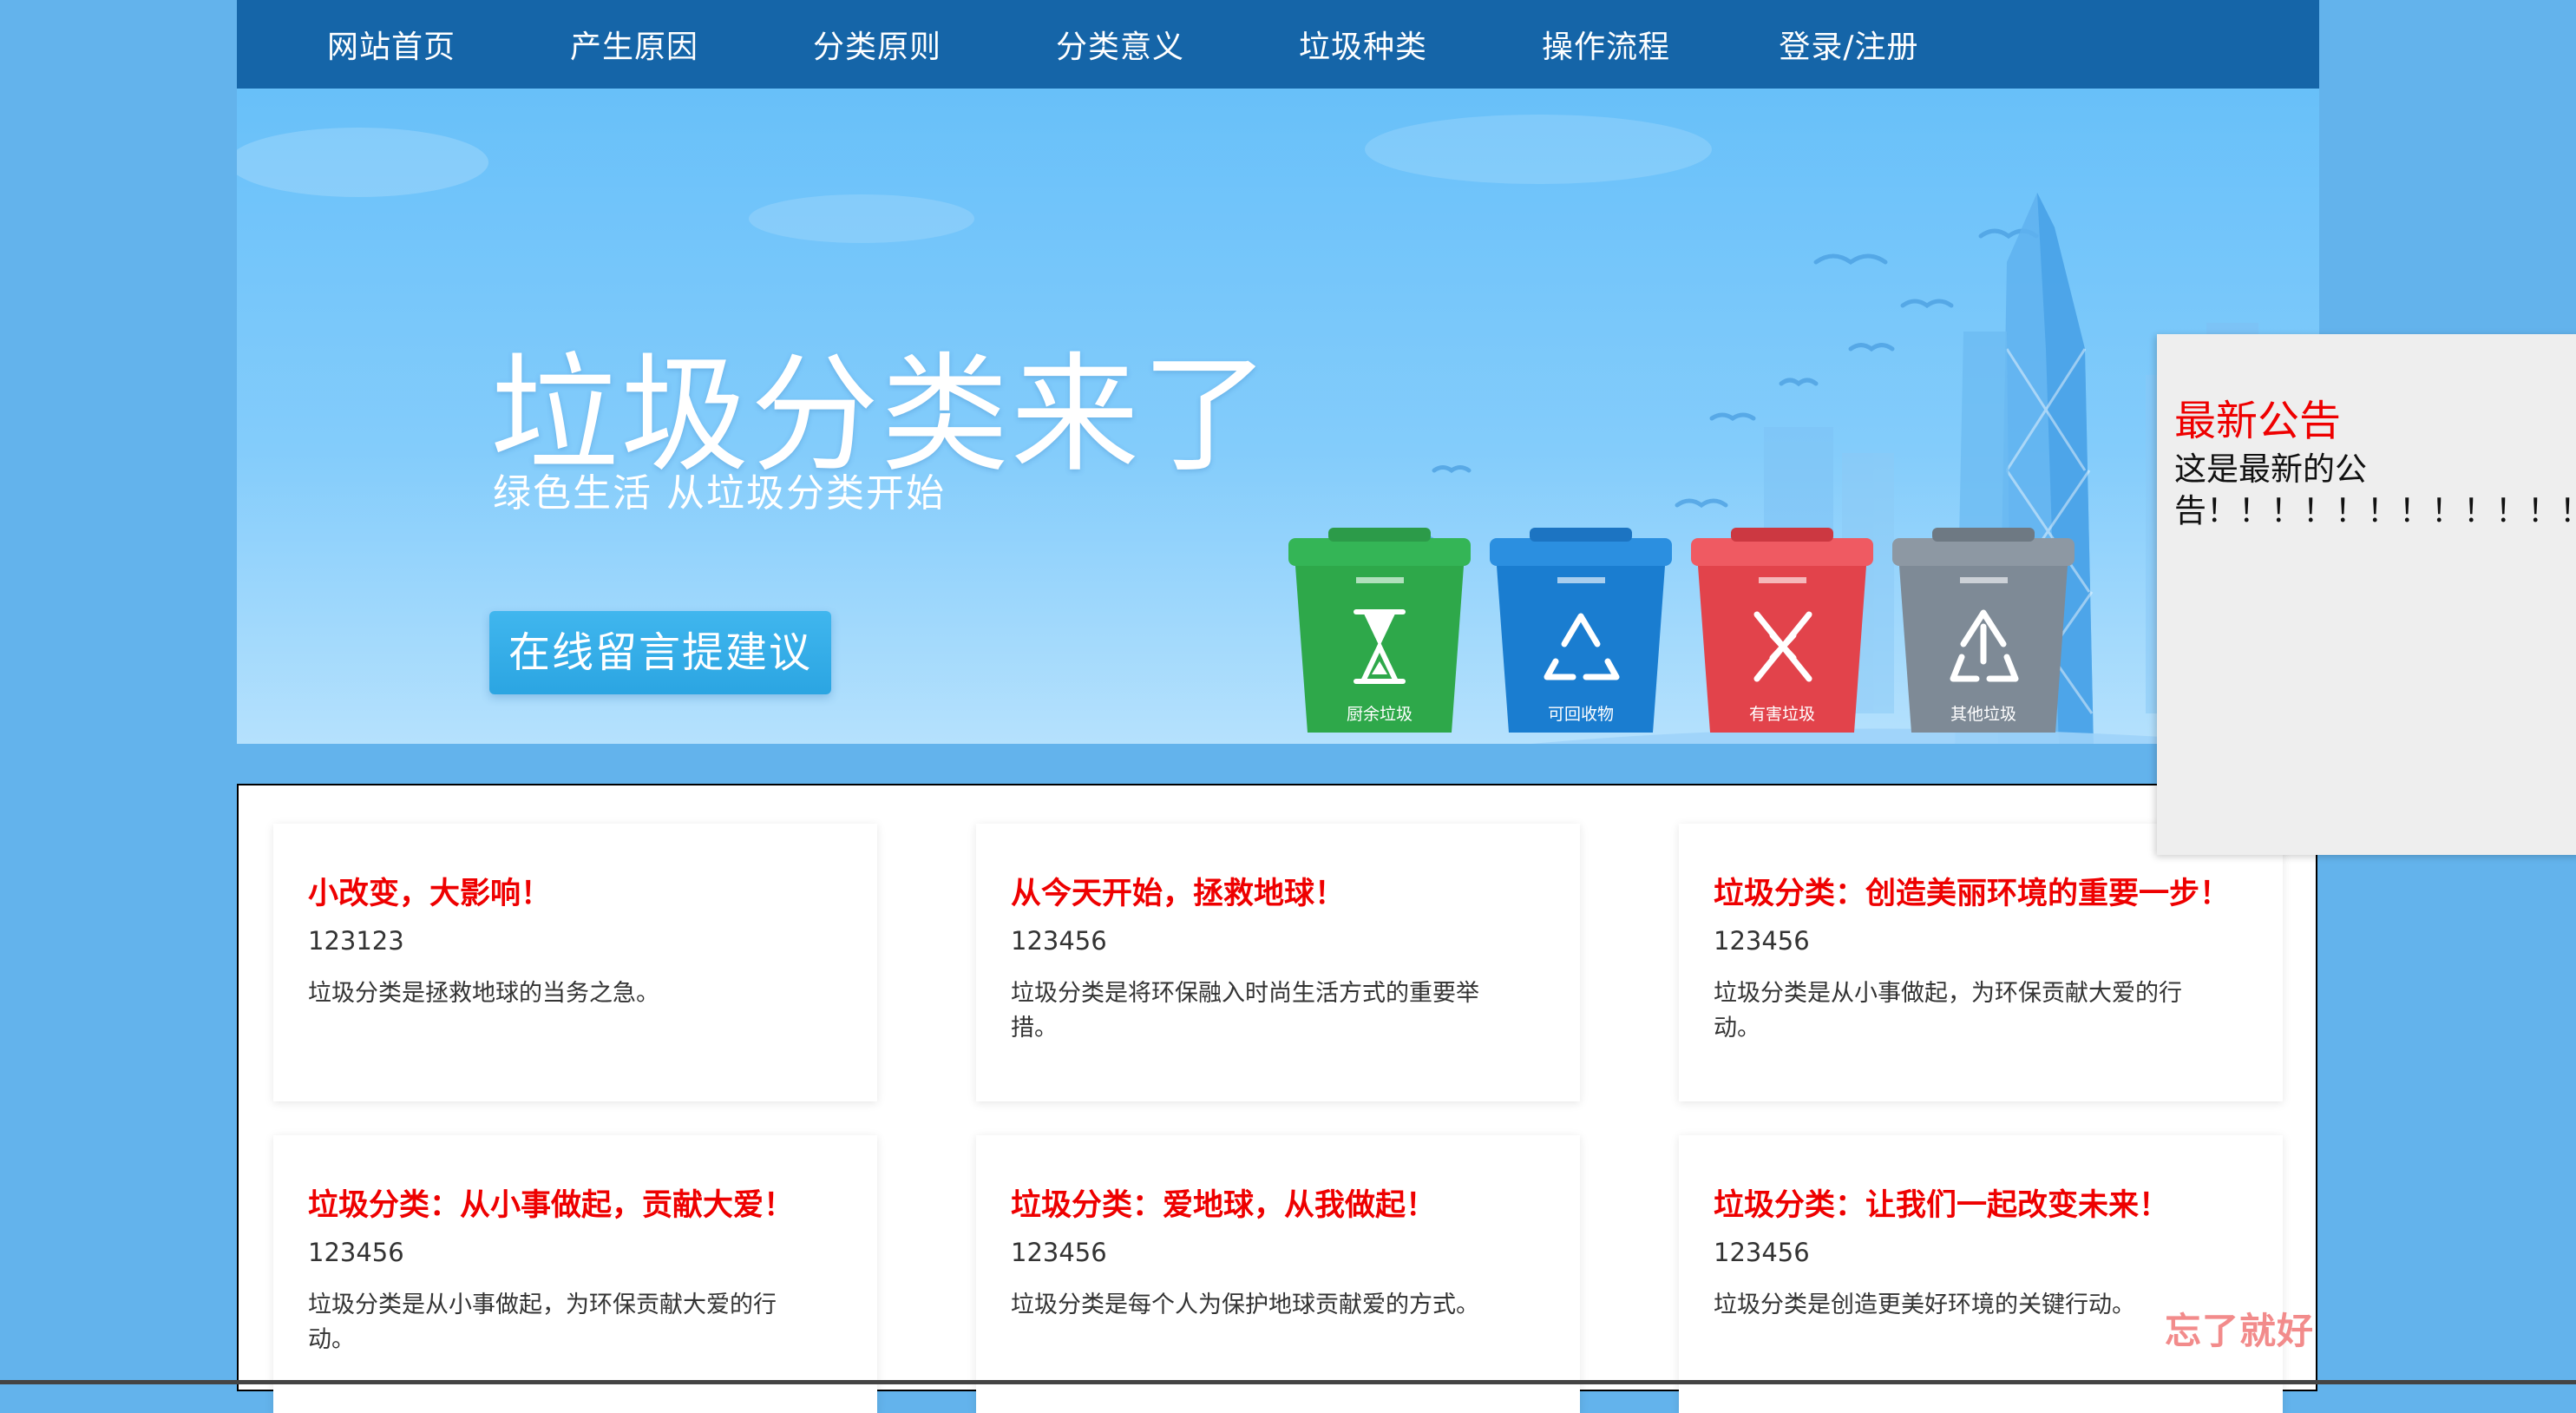 The height and width of the screenshot is (1413, 2576). I want to click on bin-label-other: 其他垃圾, so click(1983, 714).